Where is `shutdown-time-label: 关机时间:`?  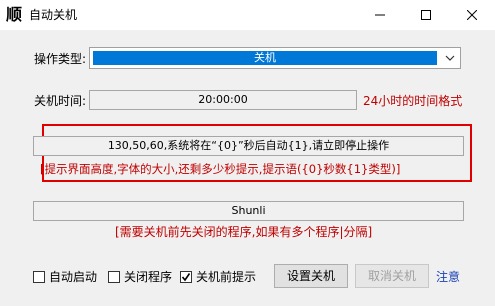
shutdown-time-label: 关机时间: is located at coordinates (60, 101).